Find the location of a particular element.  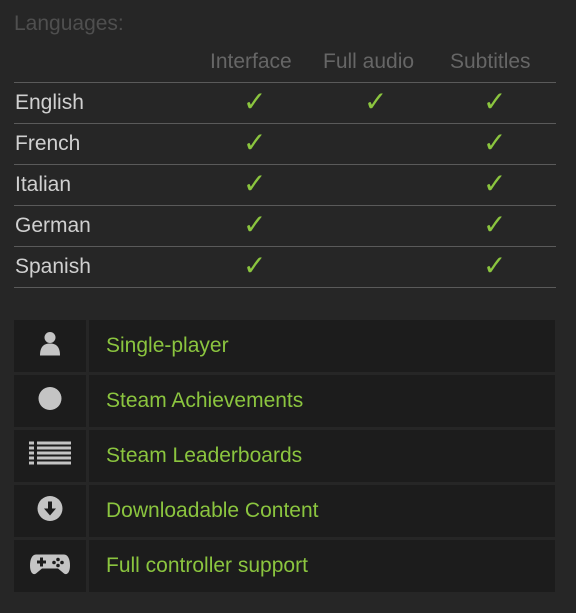

column-header-interface: Interface is located at coordinates (251, 61).